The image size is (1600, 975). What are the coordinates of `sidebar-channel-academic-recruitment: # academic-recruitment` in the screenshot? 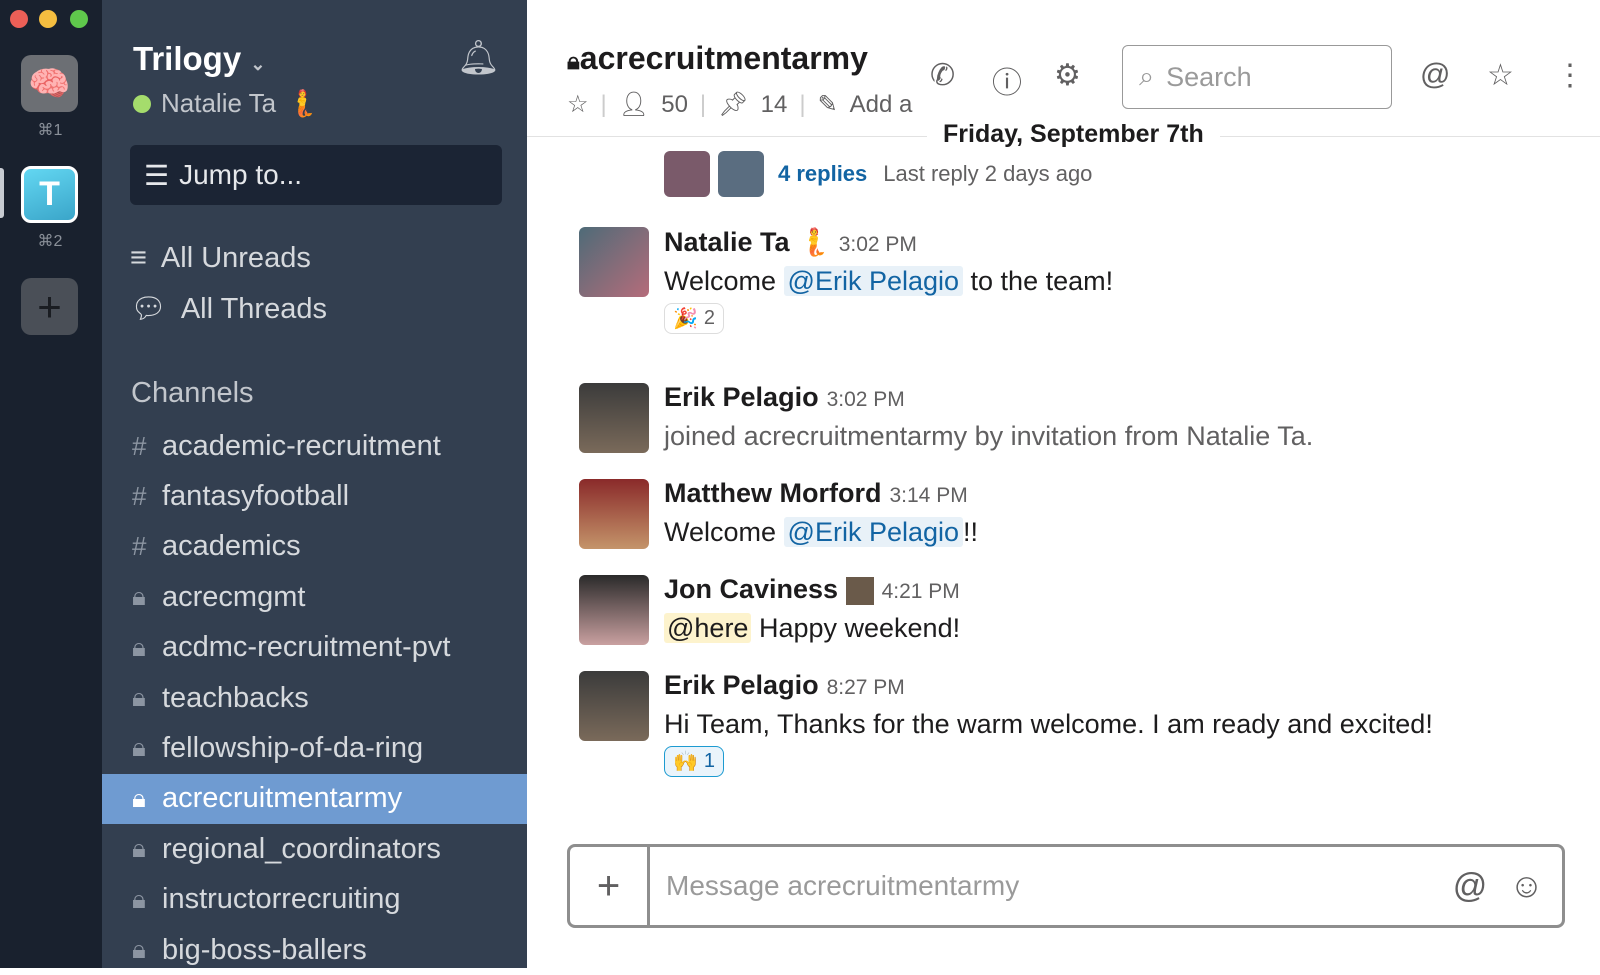 It's located at (314, 446).